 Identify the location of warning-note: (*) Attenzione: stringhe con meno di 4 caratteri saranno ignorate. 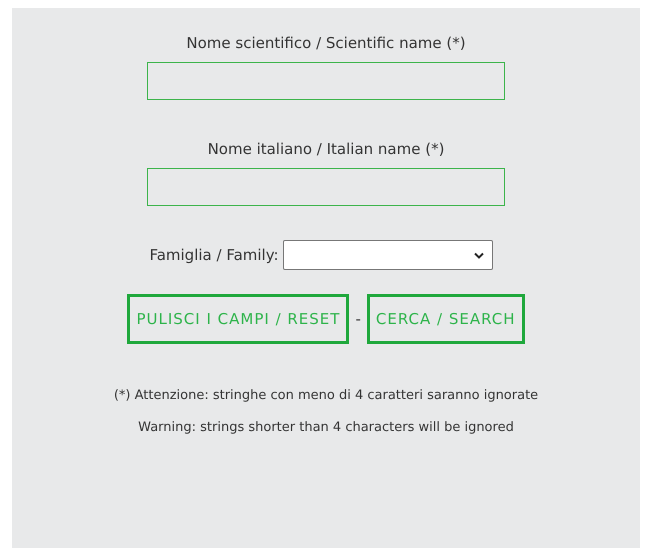
(326, 395).